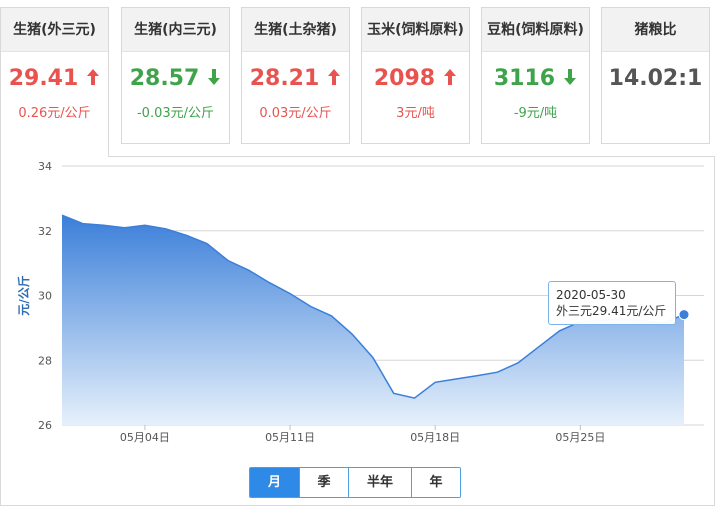 Image resolution: width=717 pixels, height=508 pixels. I want to click on range-selector: 月 季 半年 年, so click(355, 482).